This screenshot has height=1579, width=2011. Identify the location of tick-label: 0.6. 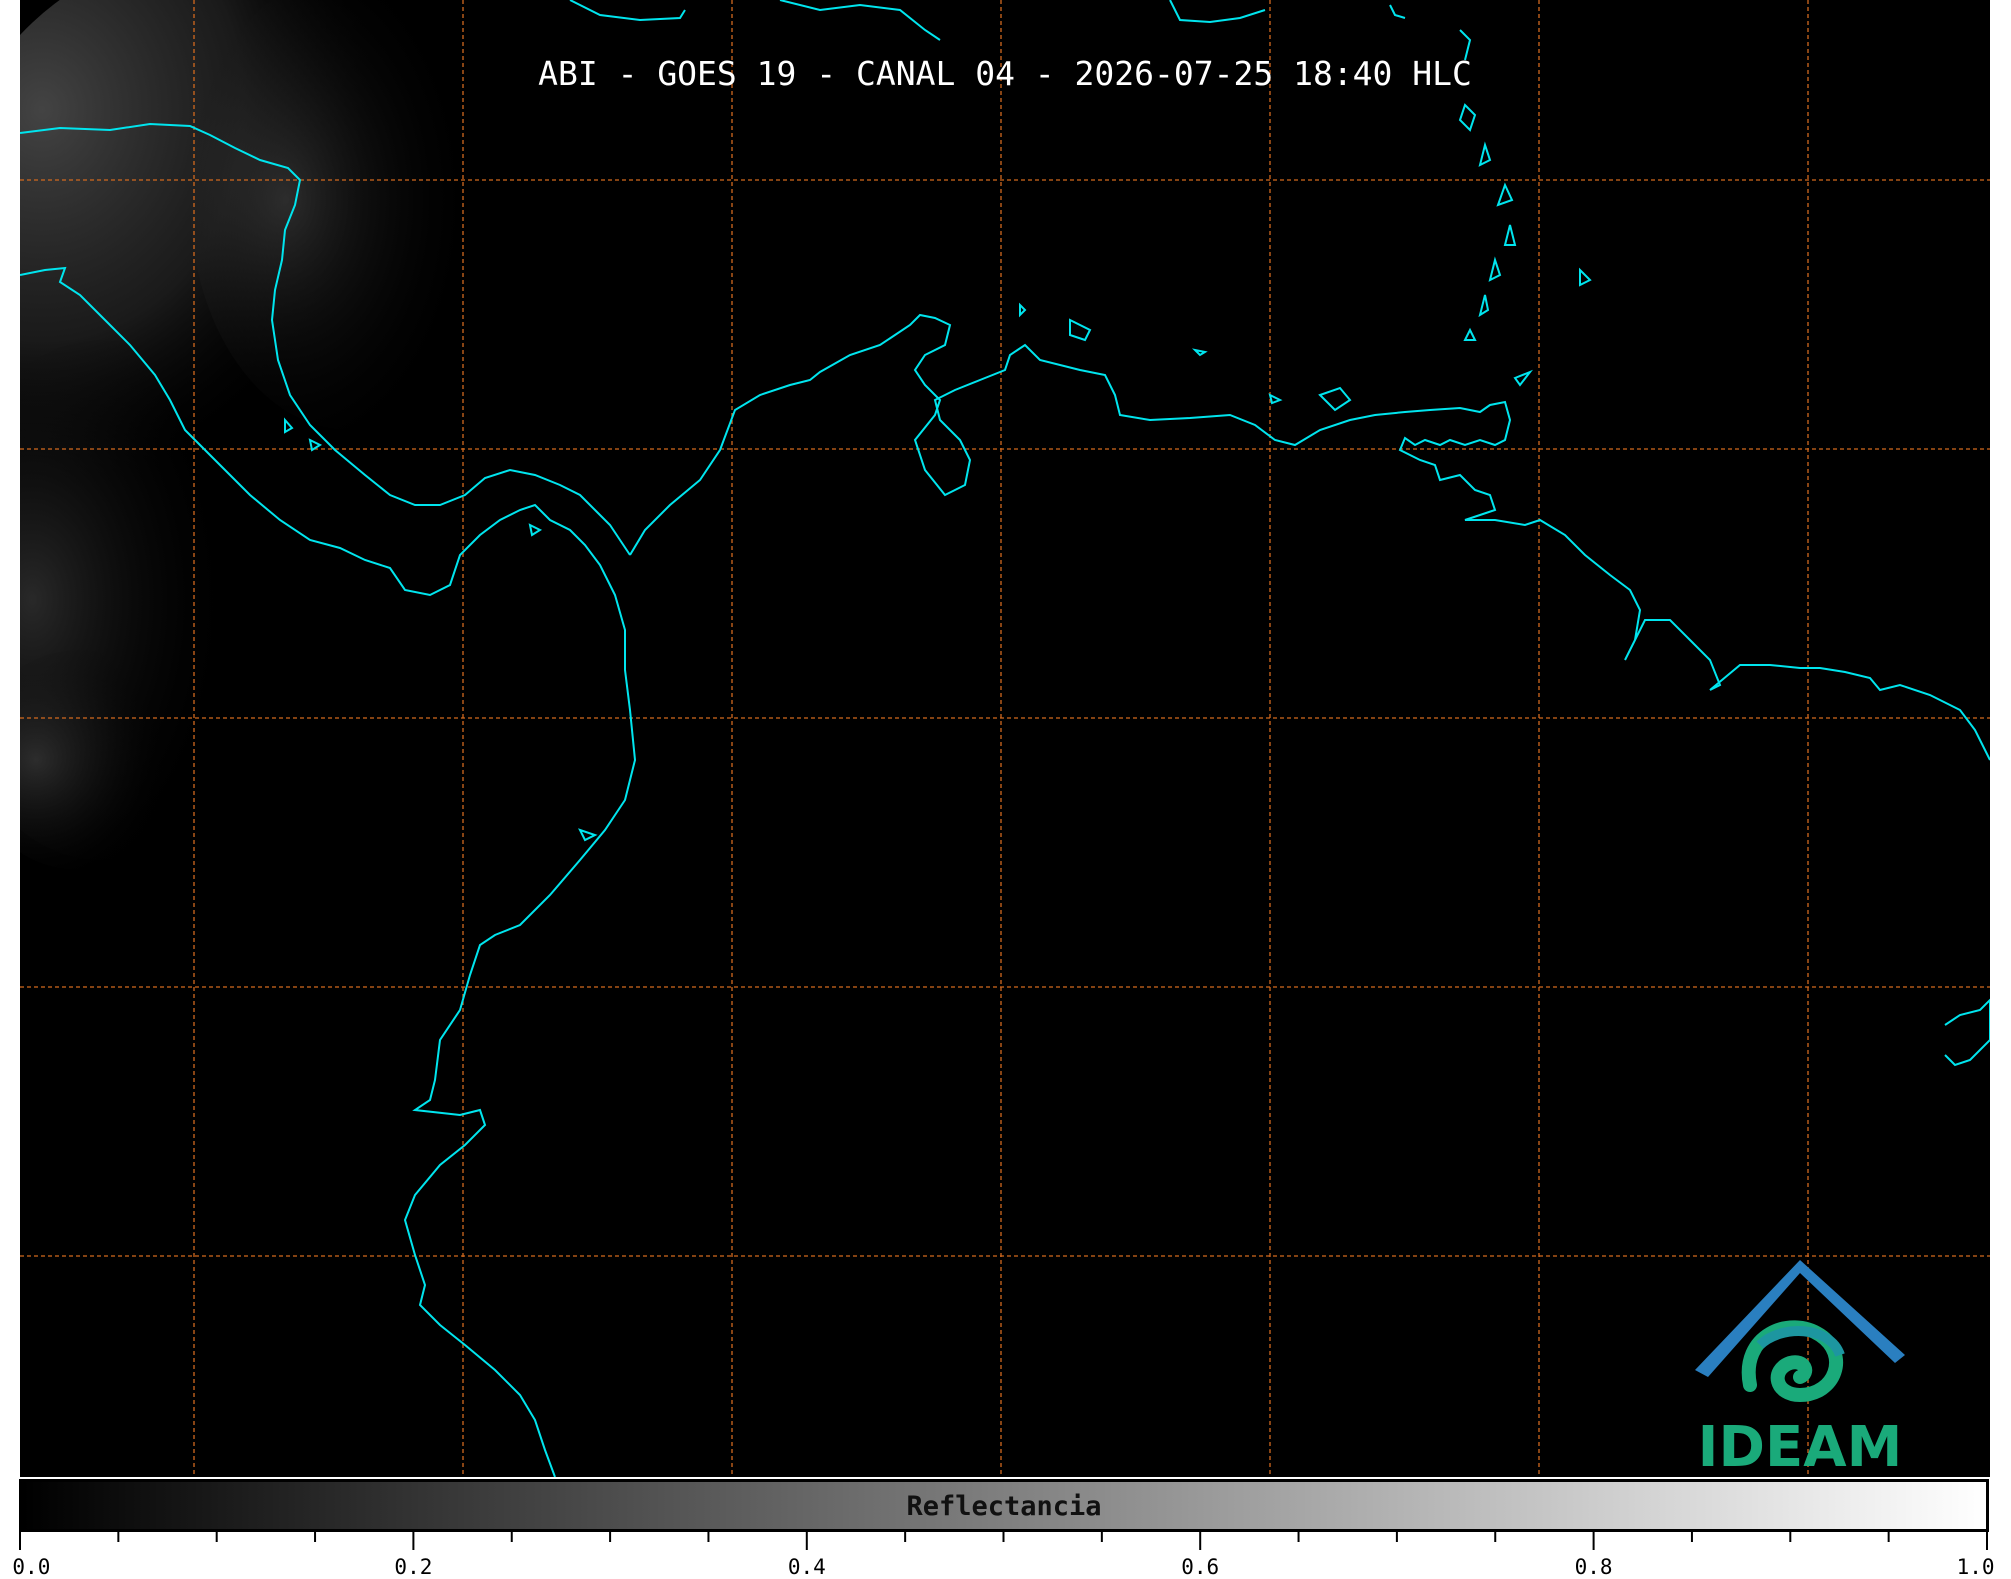
(1200, 1567).